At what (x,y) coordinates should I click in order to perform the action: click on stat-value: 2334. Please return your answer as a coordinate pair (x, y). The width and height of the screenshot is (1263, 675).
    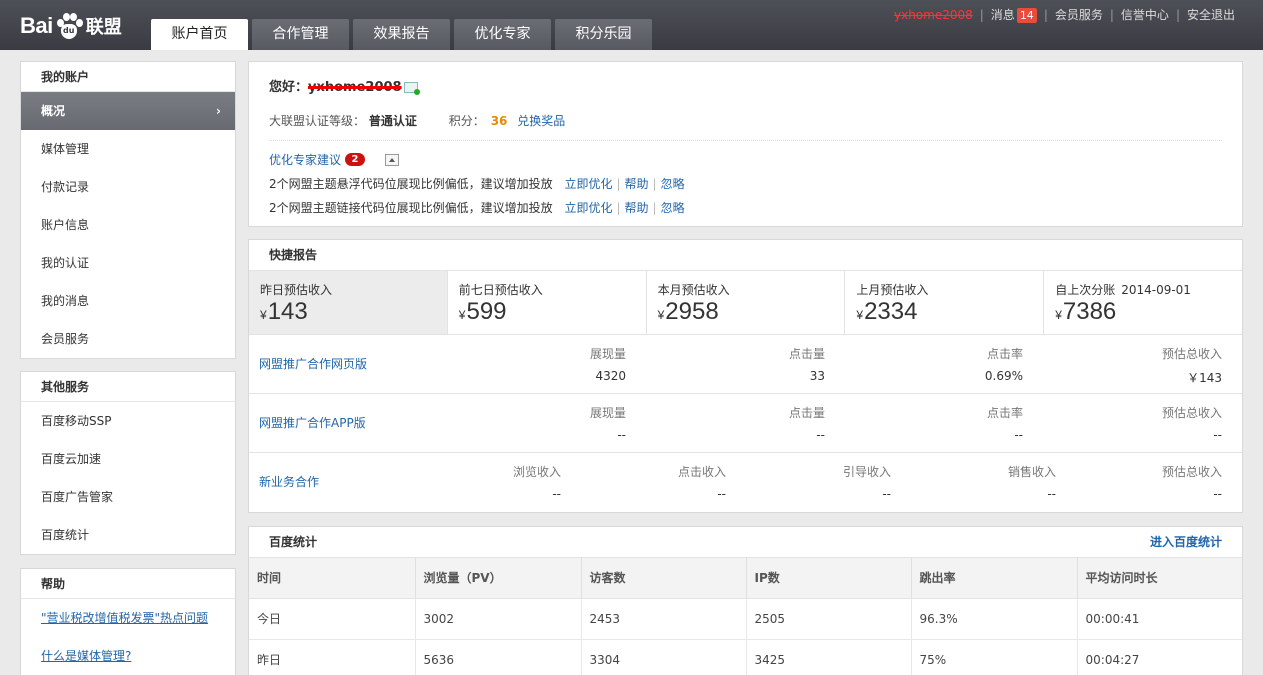
    Looking at the image, I should click on (891, 311).